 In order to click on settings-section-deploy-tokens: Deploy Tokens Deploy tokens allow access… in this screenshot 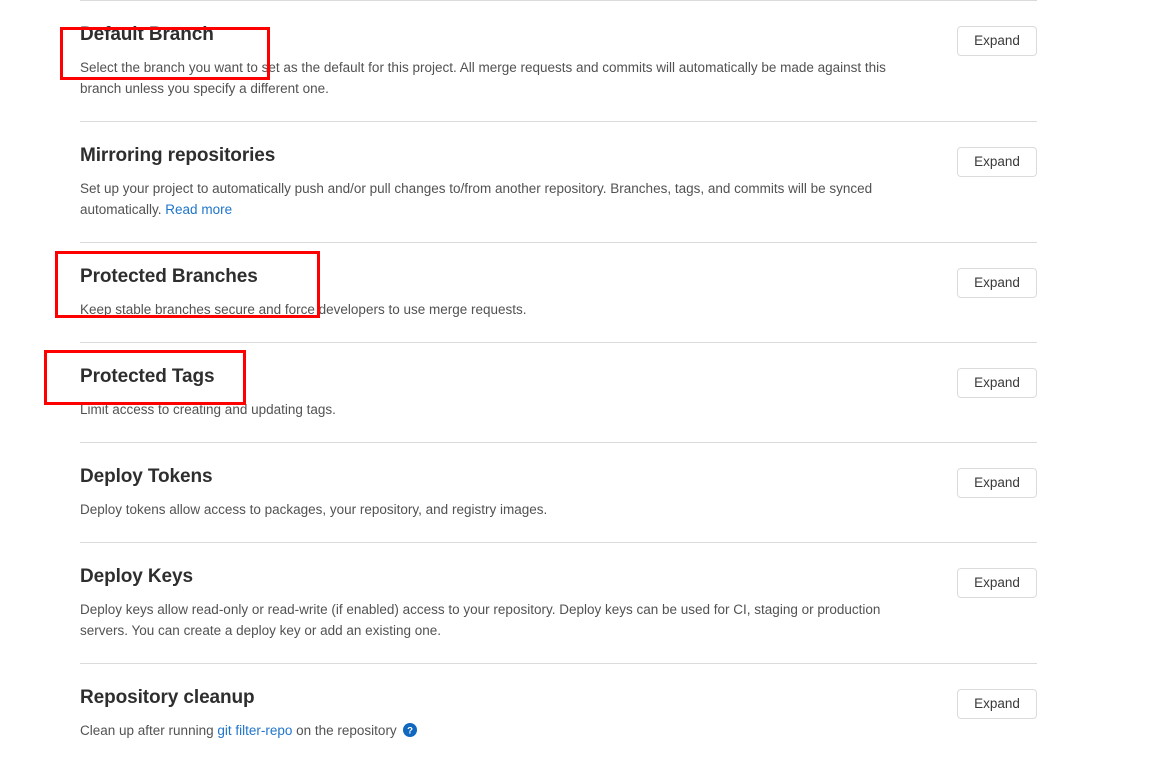, I will do `click(558, 492)`.